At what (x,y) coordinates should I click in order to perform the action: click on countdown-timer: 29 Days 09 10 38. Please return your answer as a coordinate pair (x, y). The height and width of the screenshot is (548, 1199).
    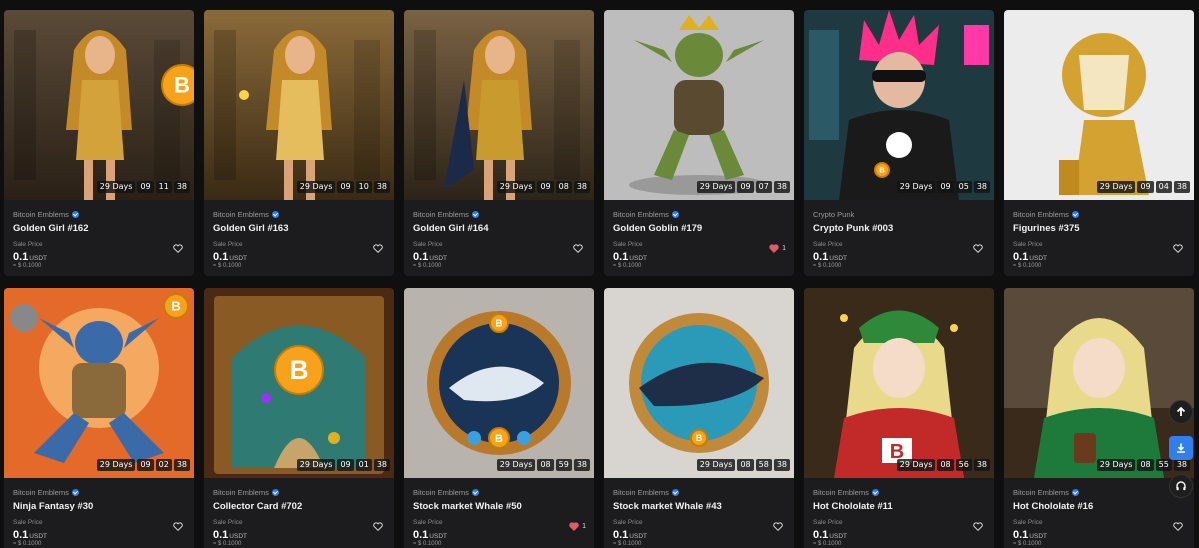
    Looking at the image, I should click on (343, 187).